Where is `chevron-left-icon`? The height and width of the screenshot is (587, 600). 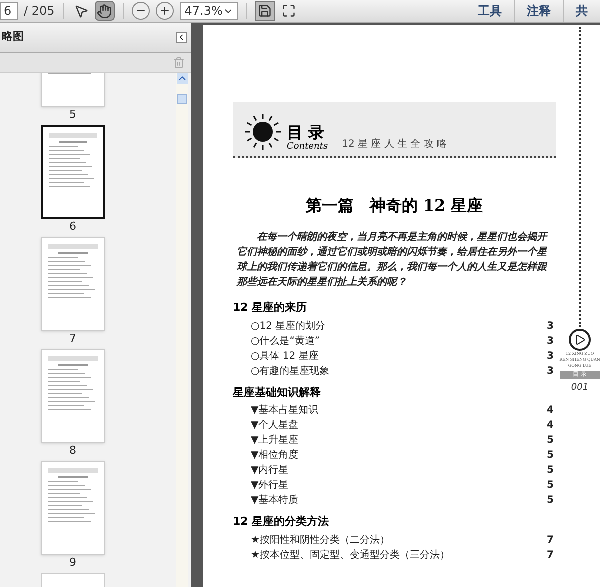
chevron-left-icon is located at coordinates (181, 37).